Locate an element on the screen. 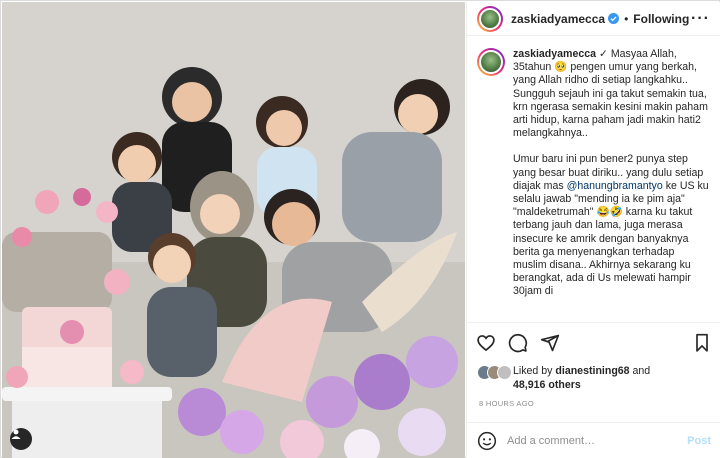 The width and height of the screenshot is (720, 458). author-avatar is located at coordinates (490, 18).